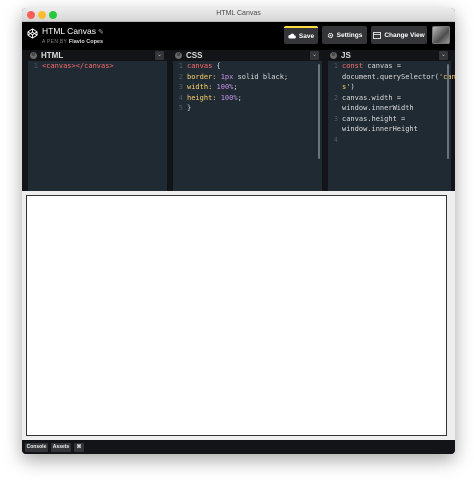 The width and height of the screenshot is (474, 483). I want to click on code-token: height:, so click(204, 97).